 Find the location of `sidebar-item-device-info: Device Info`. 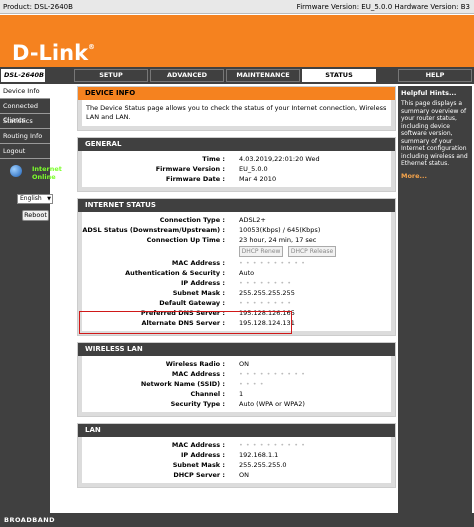

sidebar-item-device-info: Device Info is located at coordinates (25, 91).